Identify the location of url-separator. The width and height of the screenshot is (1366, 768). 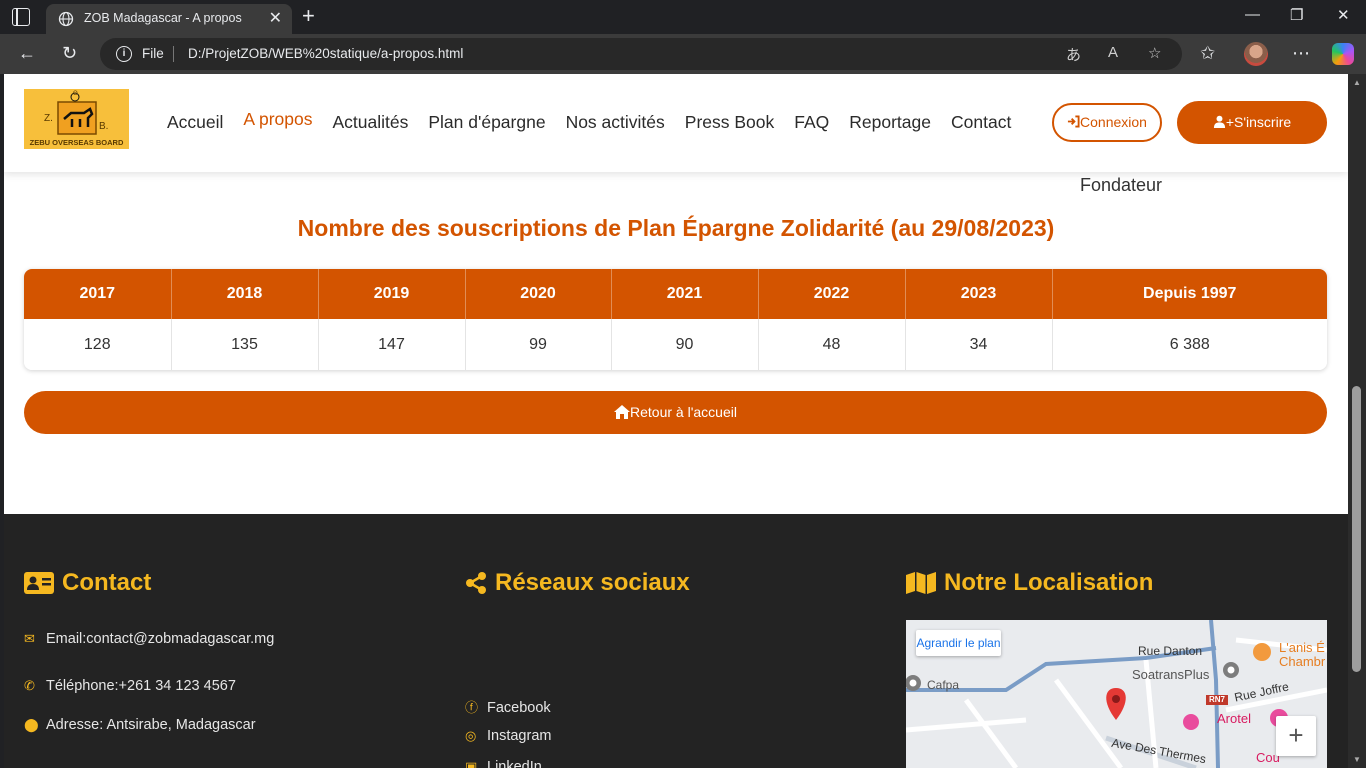
(173, 54).